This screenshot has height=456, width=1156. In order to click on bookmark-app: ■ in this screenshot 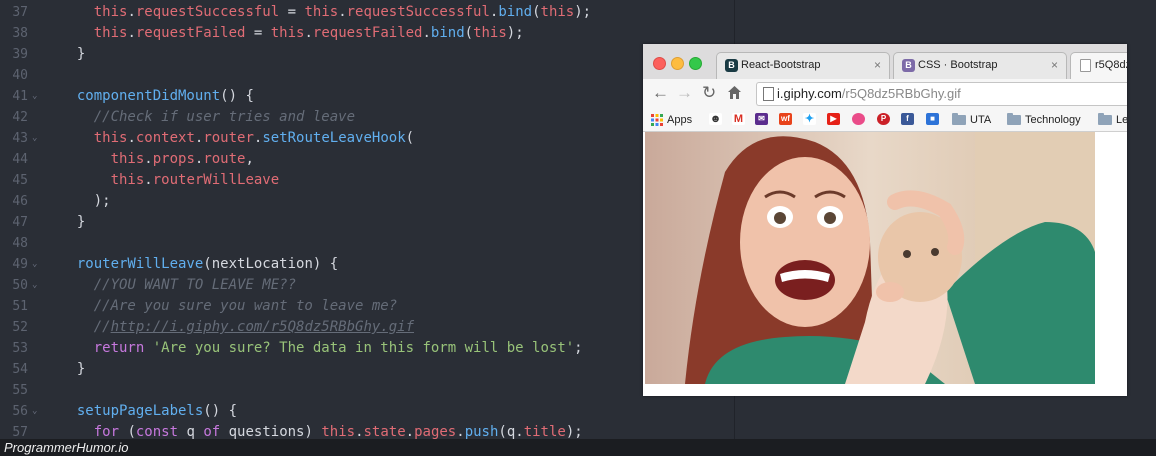, I will do `click(932, 120)`.